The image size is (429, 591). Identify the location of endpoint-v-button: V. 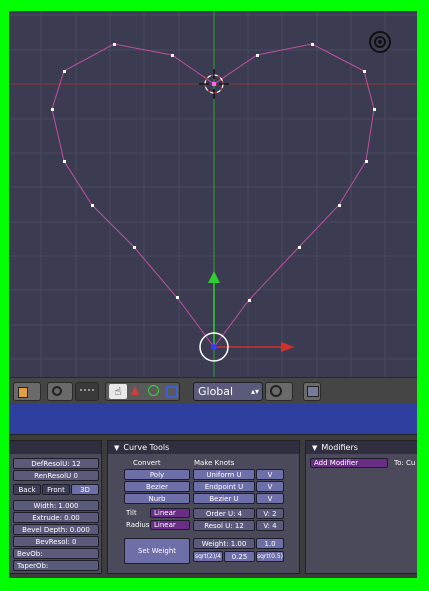
(270, 486).